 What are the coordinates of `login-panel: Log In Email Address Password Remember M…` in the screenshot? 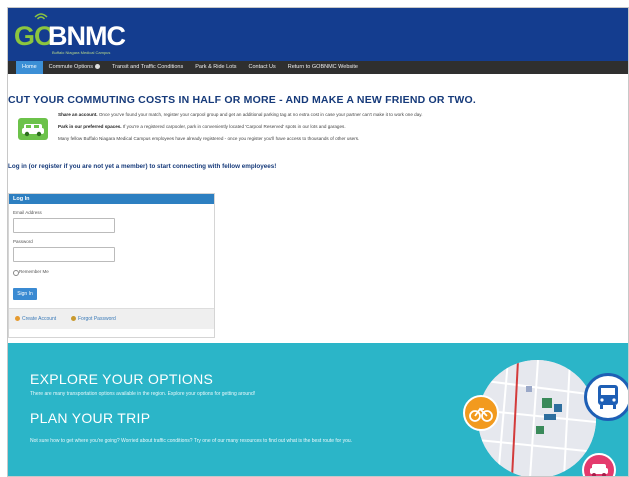 It's located at (111, 265).